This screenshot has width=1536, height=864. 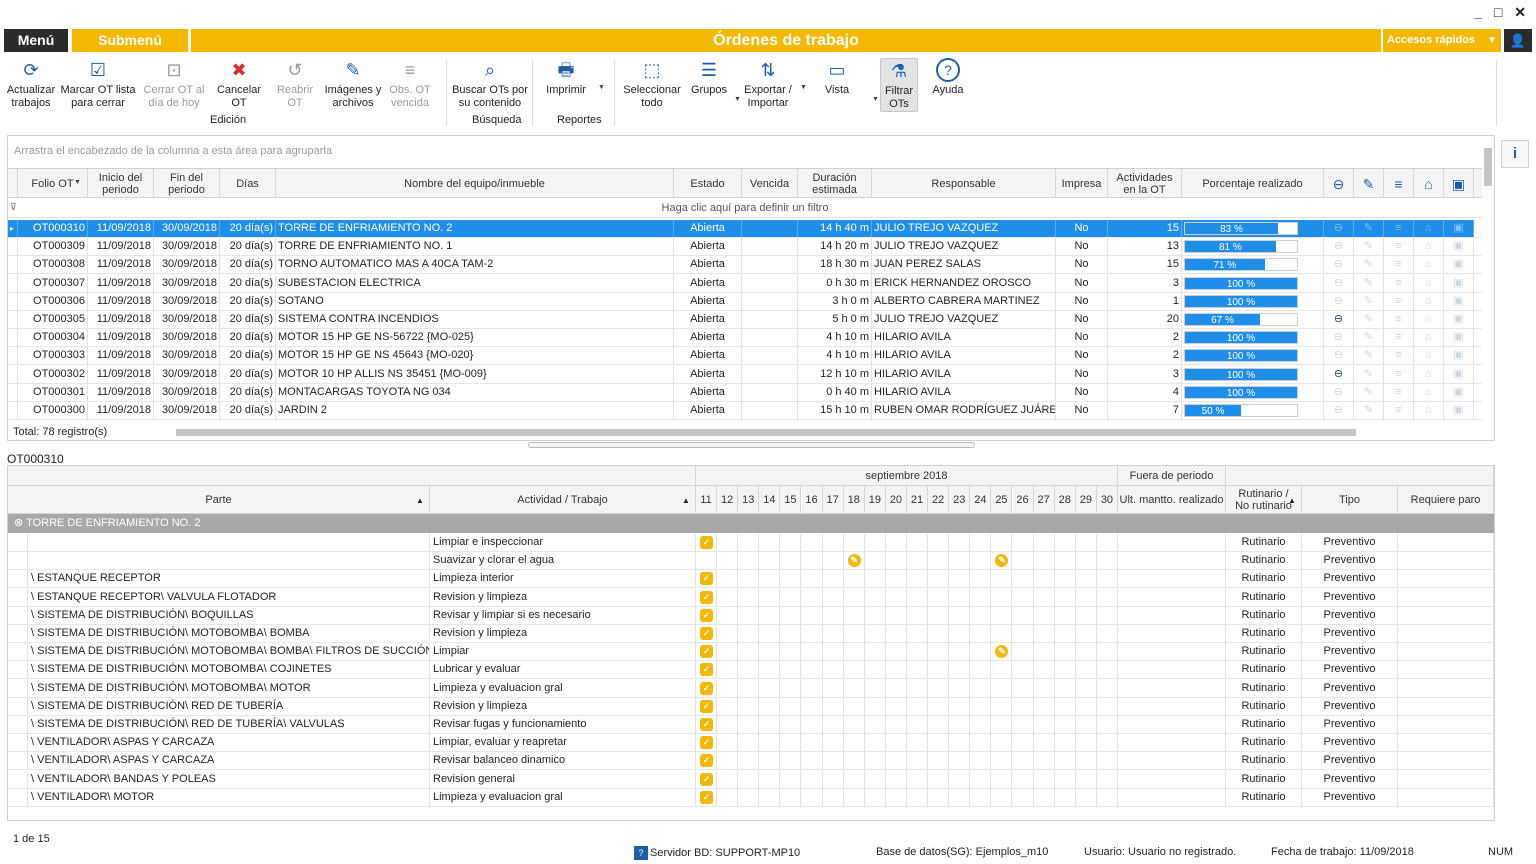 I want to click on submenu-button: Submenú, so click(x=130, y=40).